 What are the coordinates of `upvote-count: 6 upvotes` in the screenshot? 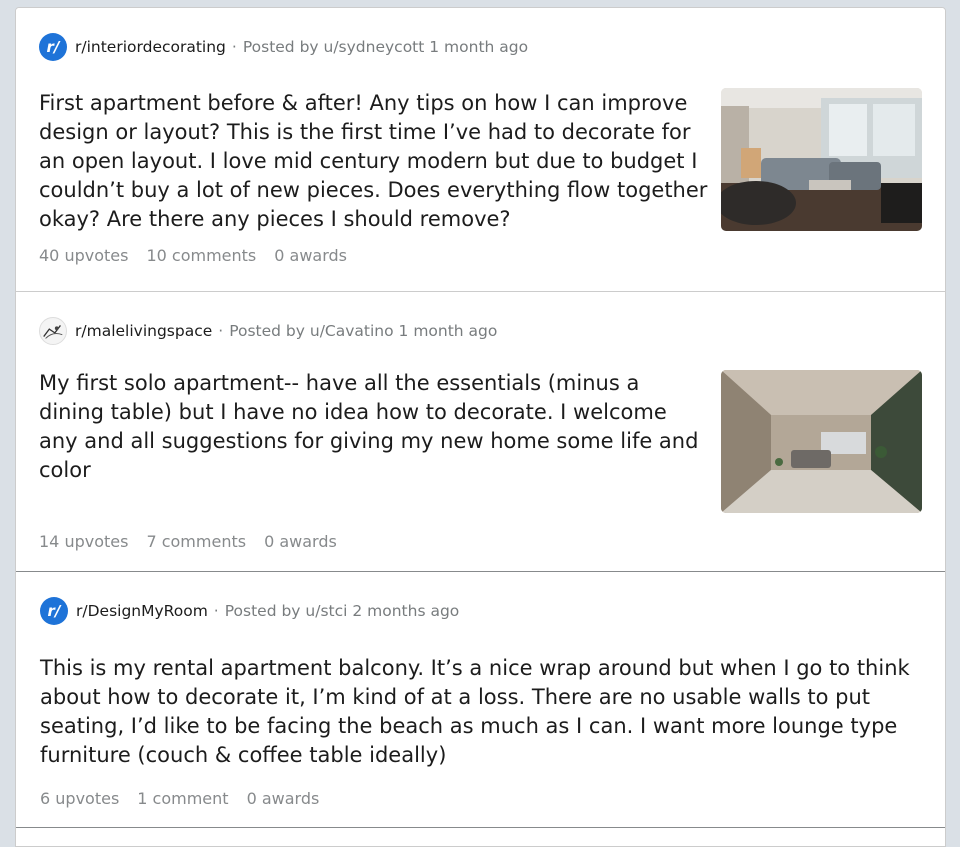 It's located at (79, 798).